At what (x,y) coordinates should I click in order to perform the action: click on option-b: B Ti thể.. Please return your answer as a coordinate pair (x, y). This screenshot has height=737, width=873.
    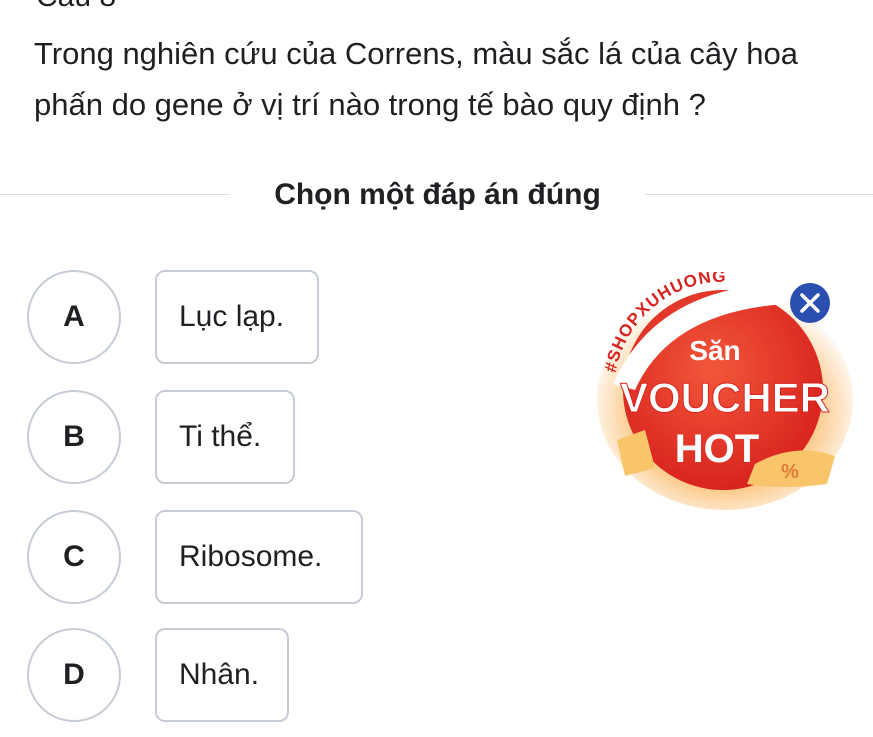
    Looking at the image, I should click on (280, 440).